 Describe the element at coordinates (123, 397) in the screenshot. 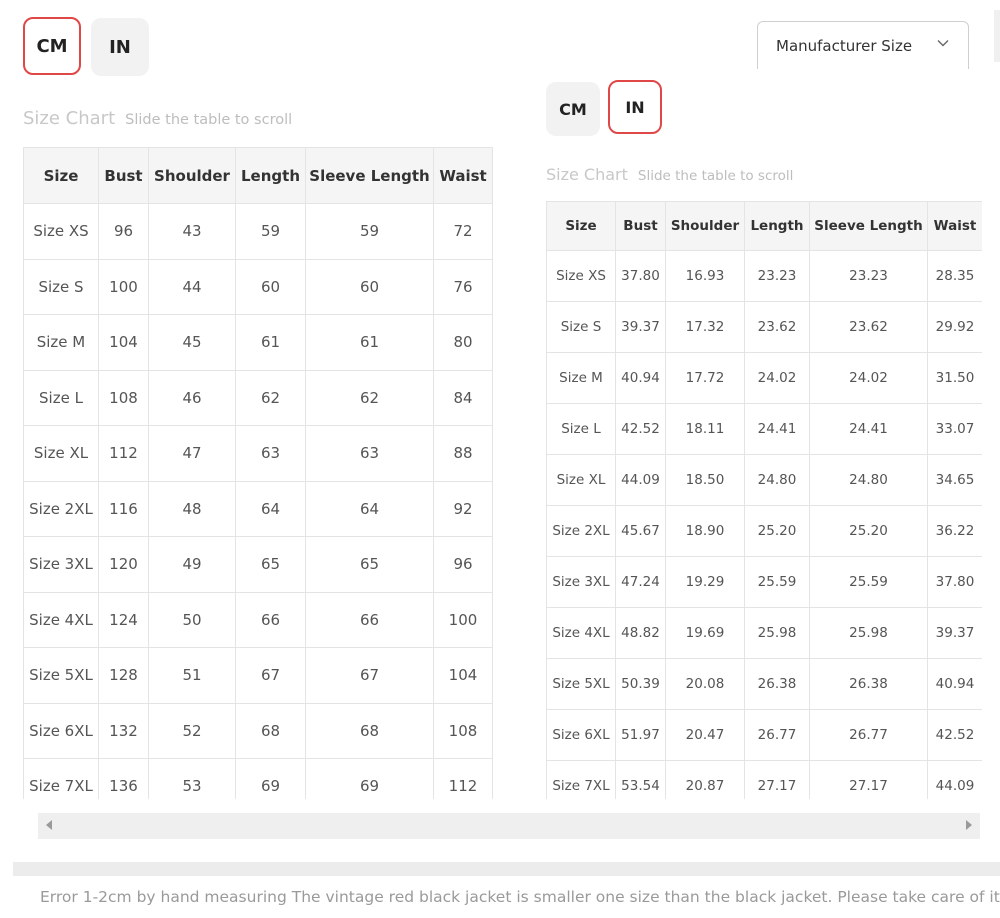

I see `table-cell: 108` at that location.